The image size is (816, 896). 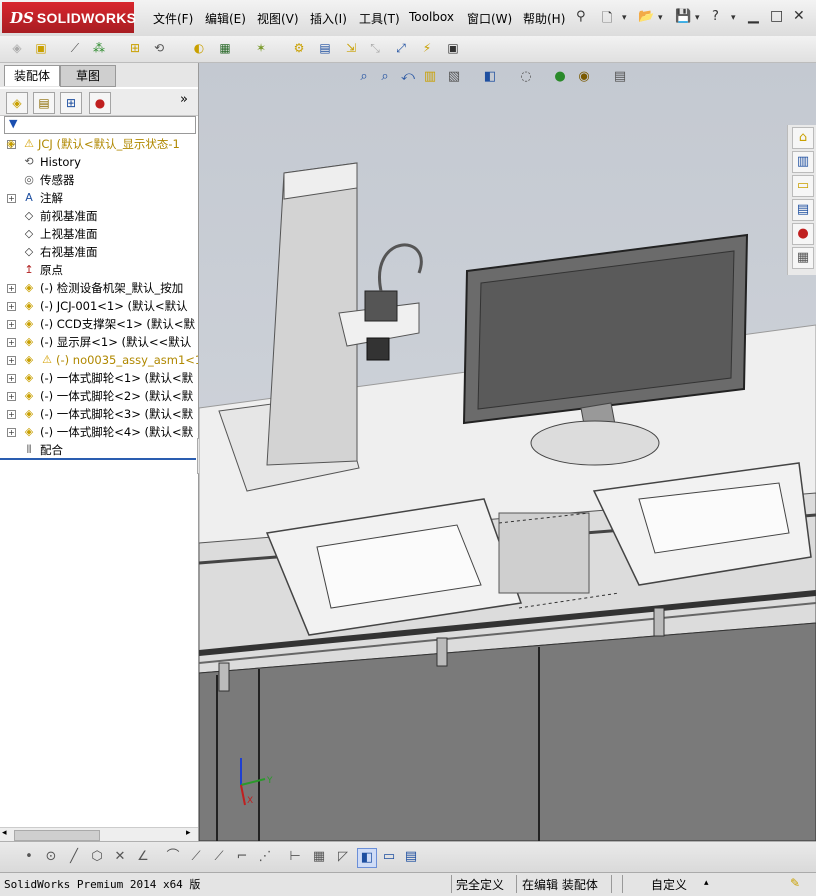 What do you see at coordinates (351, 48) in the screenshot?
I see `exploded-view-icon: ⇲` at bounding box center [351, 48].